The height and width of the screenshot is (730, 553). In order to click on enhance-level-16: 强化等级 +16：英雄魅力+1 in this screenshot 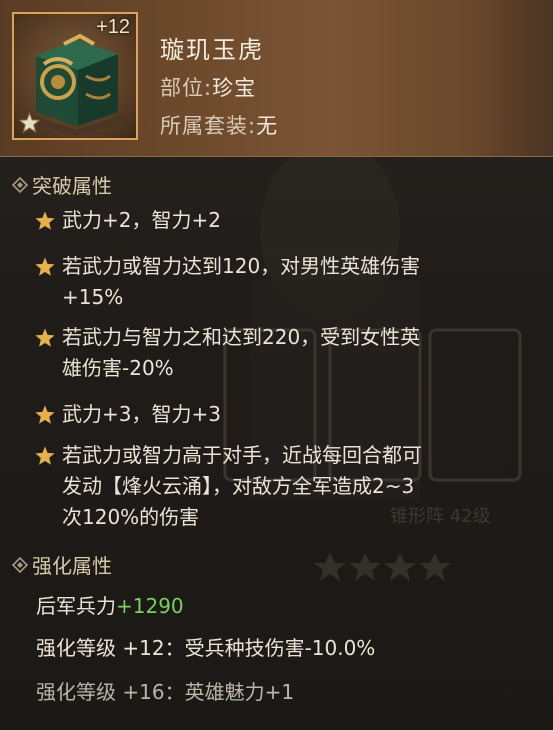, I will do `click(165, 692)`.